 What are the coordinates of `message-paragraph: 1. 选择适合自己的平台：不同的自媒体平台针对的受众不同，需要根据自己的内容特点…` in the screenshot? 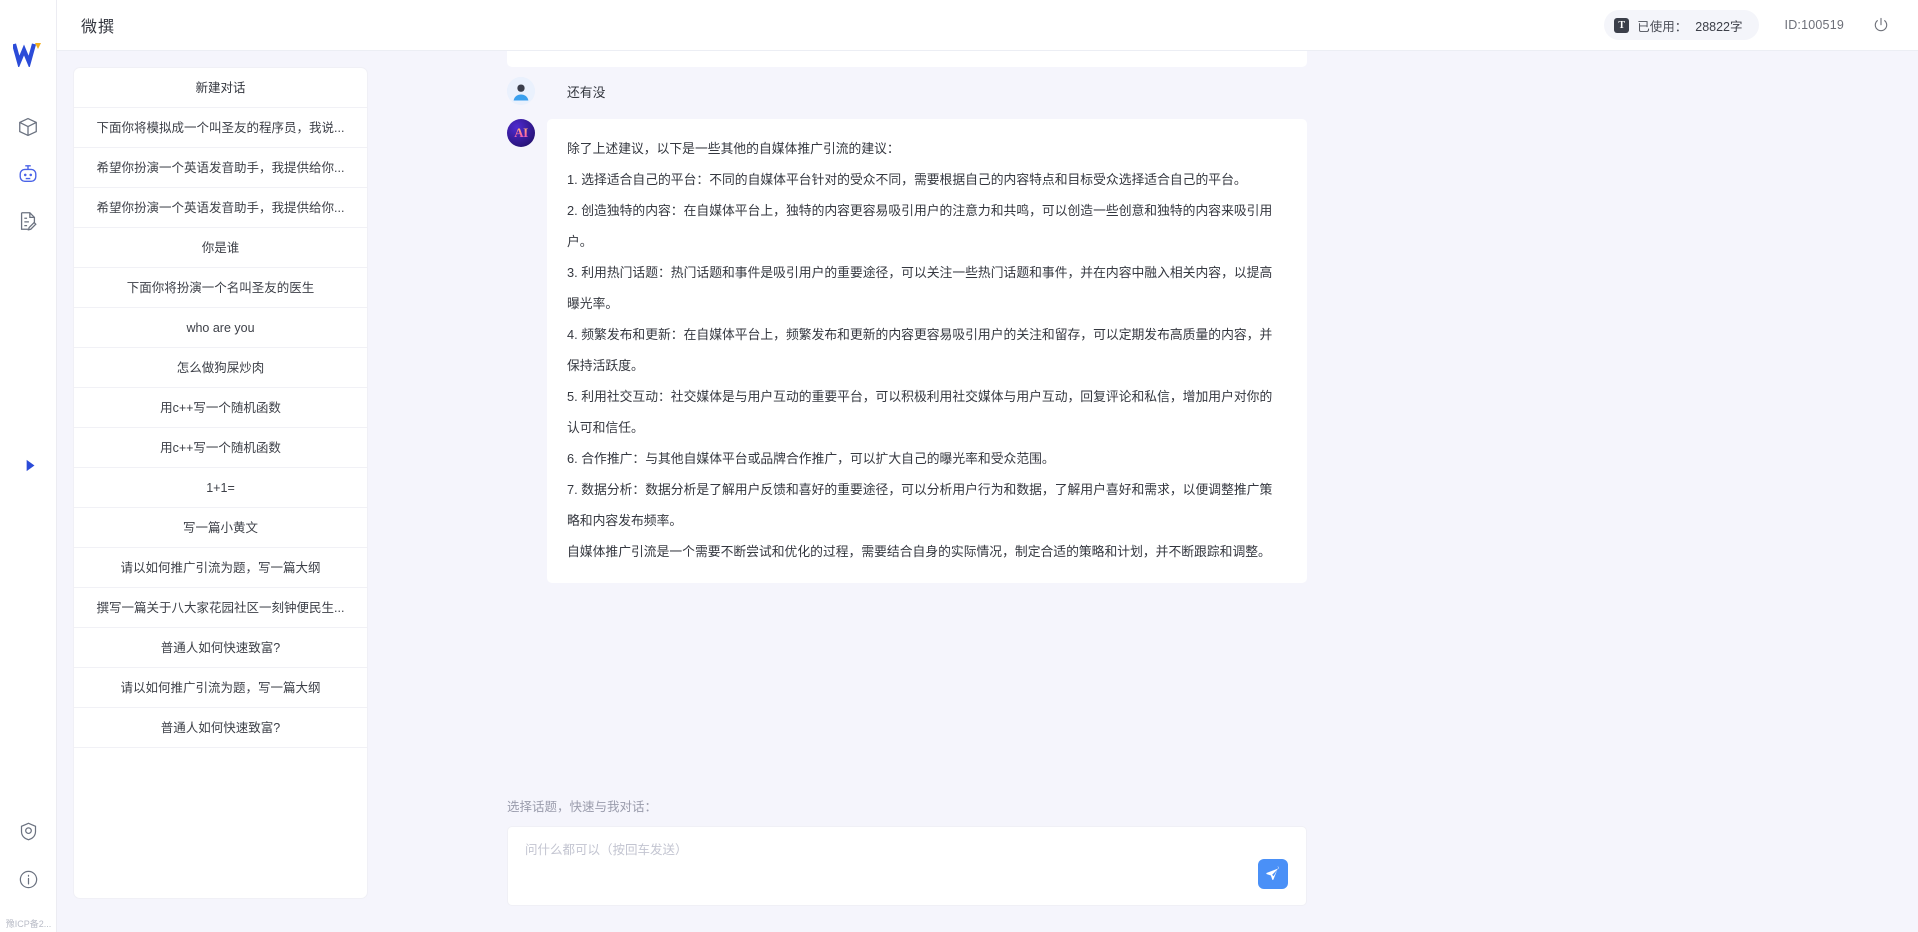 It's located at (907, 179).